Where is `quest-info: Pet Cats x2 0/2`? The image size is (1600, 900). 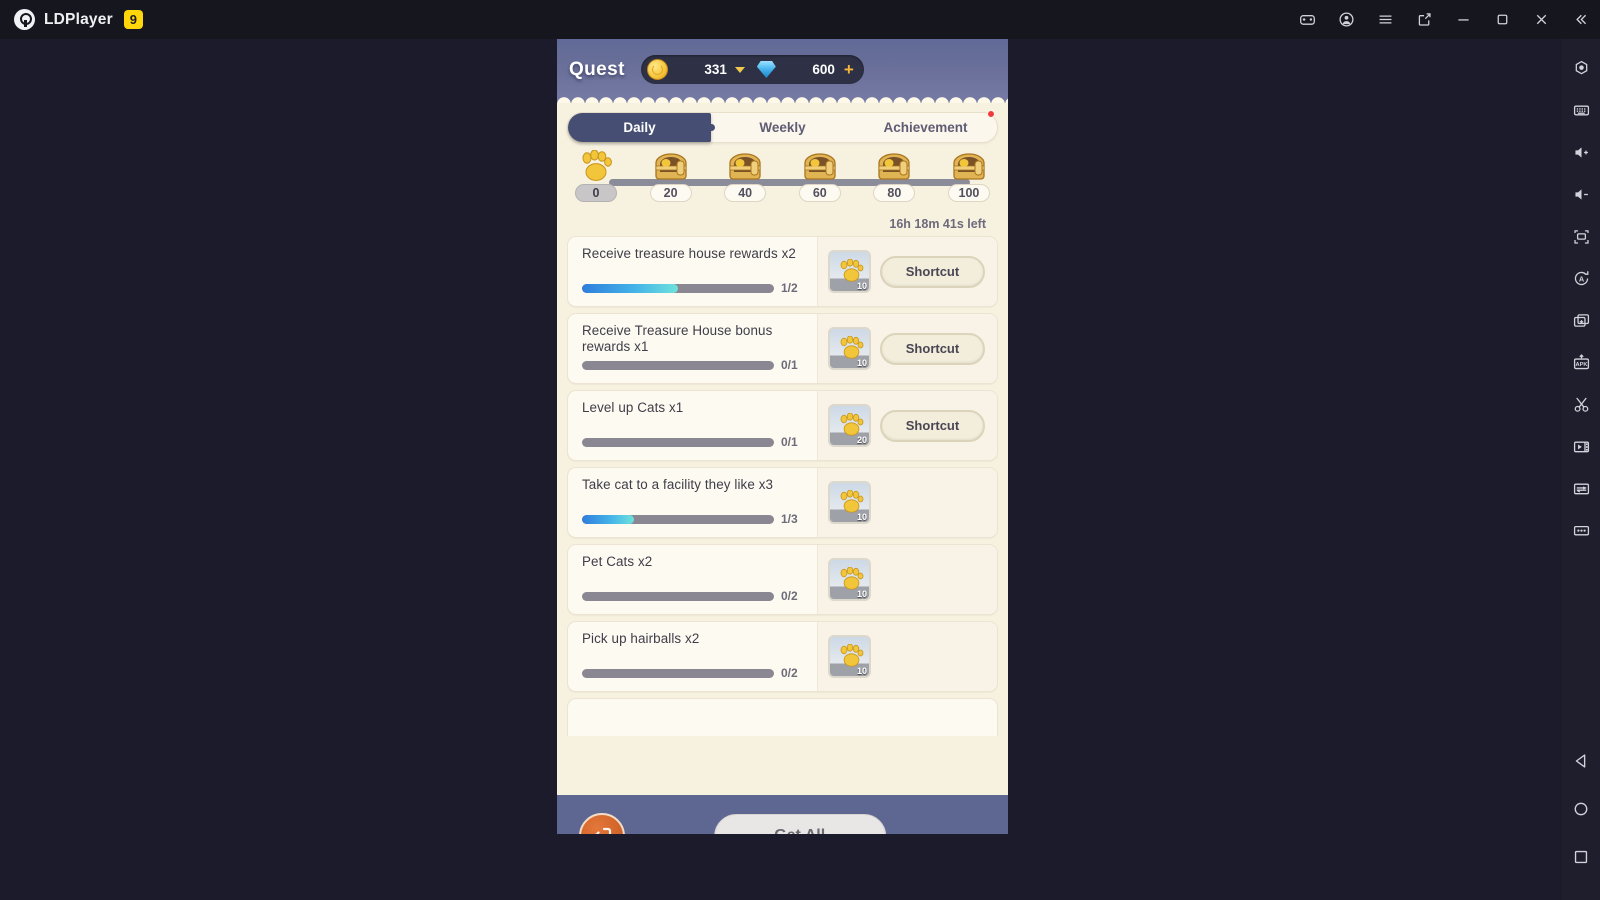
quest-info: Pet Cats x2 0/2 is located at coordinates (692, 579).